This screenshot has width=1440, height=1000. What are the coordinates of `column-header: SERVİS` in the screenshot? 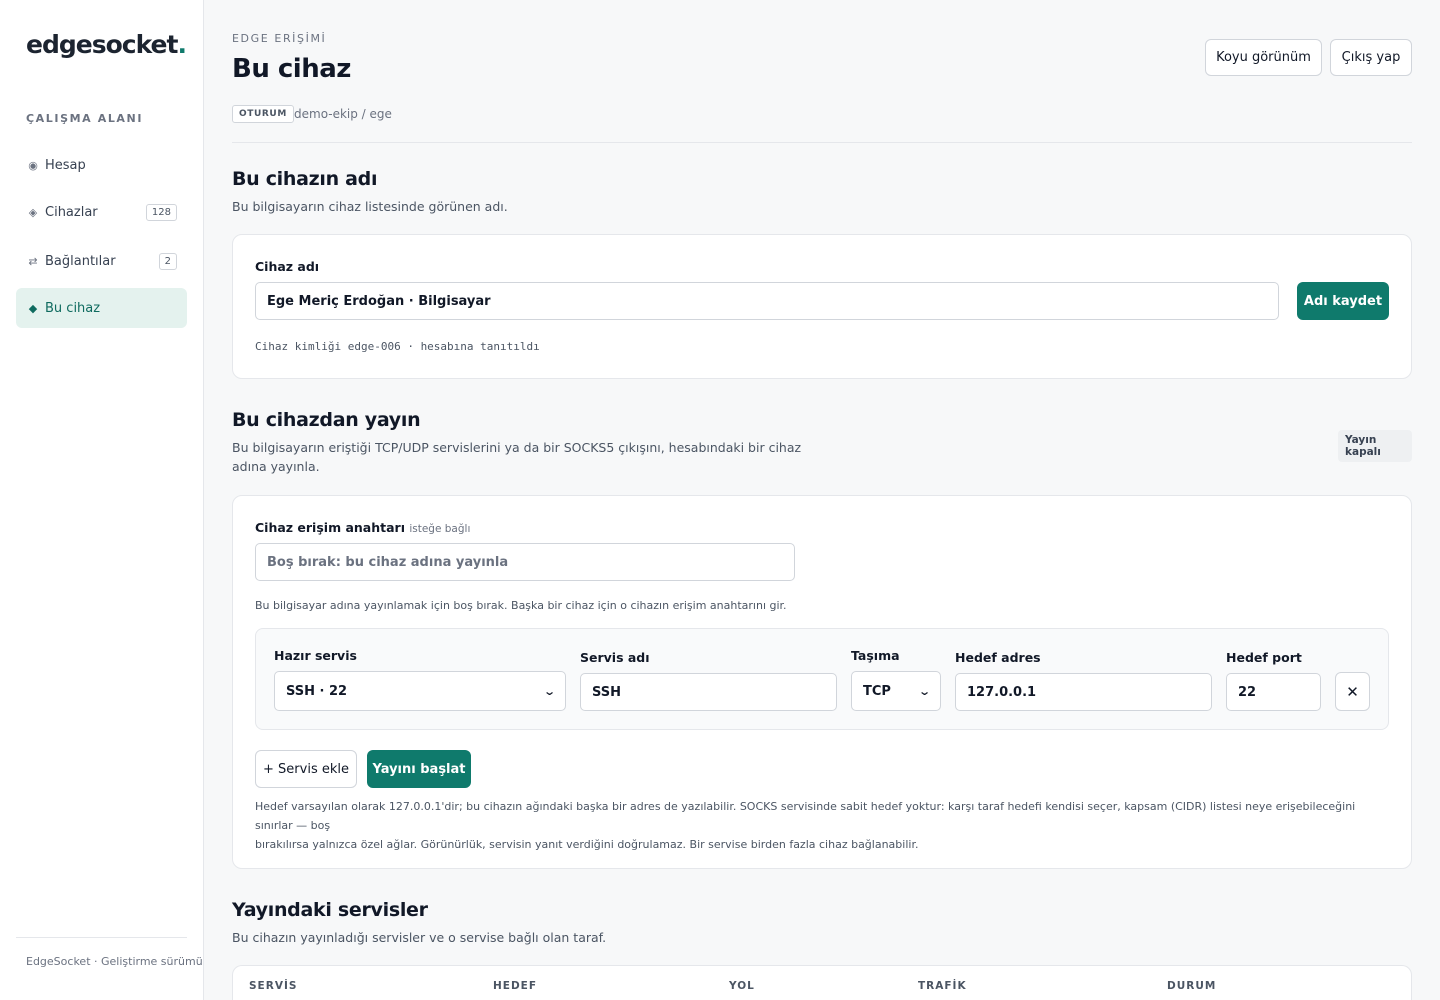 It's located at (273, 986).